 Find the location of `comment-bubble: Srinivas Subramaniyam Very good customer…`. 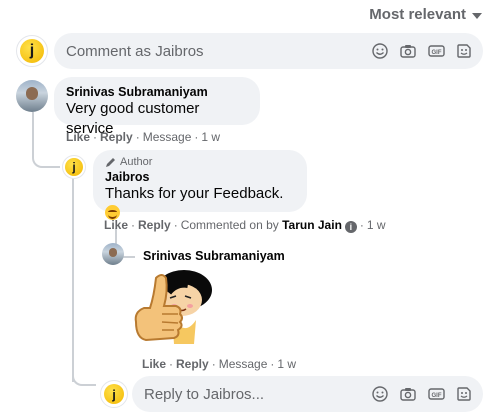

comment-bubble: Srinivas Subramaniyam Very good customer… is located at coordinates (157, 107).